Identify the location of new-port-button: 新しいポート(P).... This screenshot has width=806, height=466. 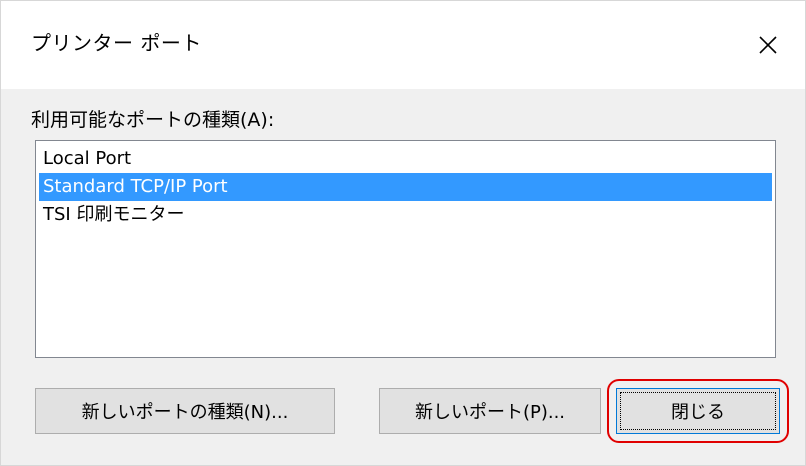
(490, 411).